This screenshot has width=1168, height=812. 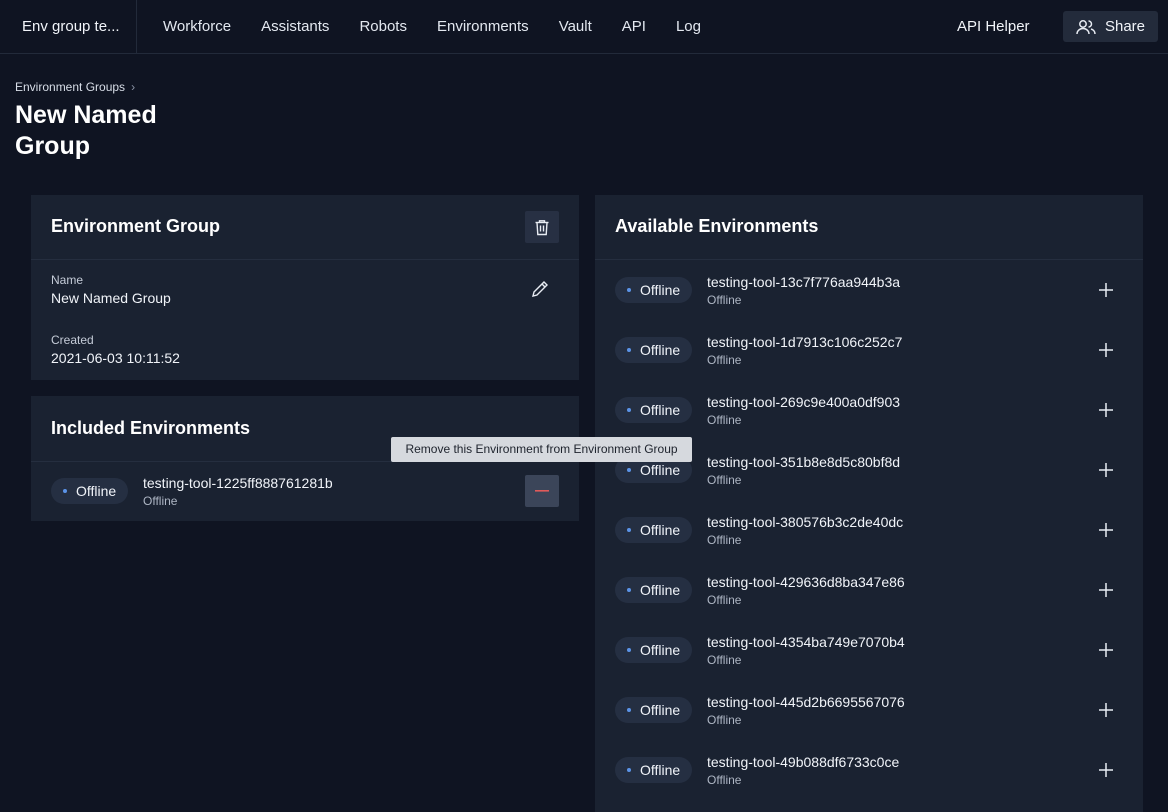 I want to click on edit-name-button, so click(x=542, y=291).